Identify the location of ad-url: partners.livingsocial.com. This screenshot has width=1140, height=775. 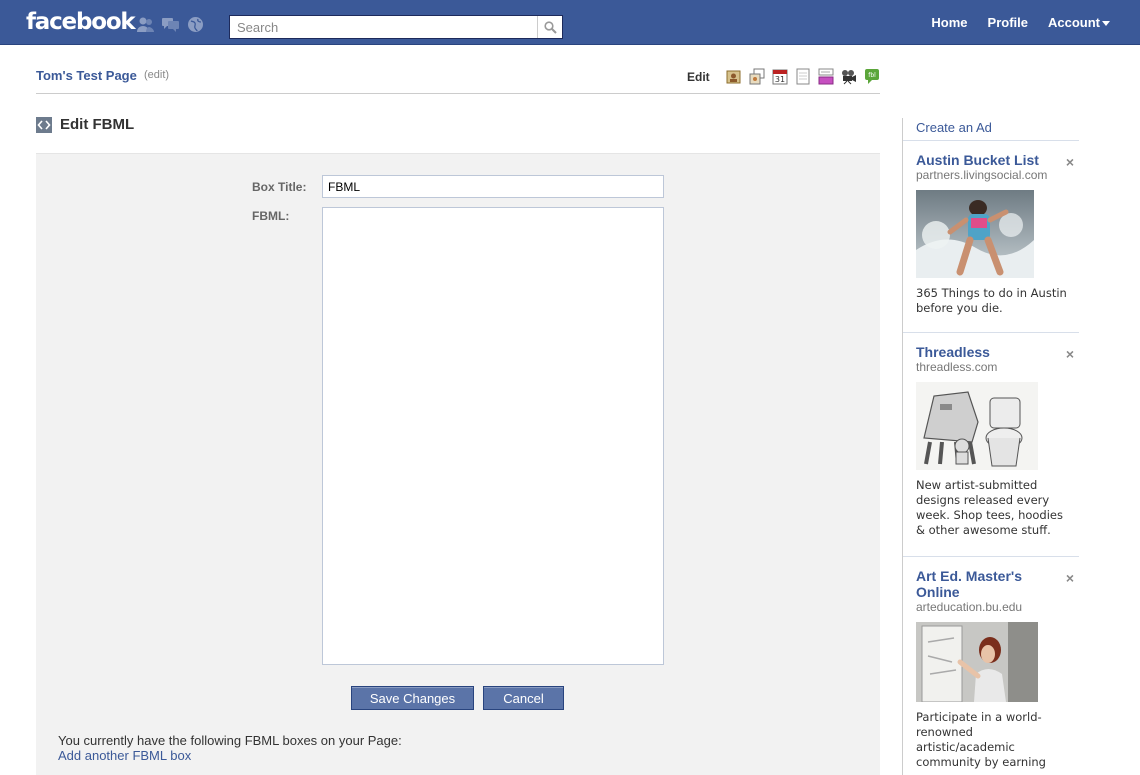
(982, 175).